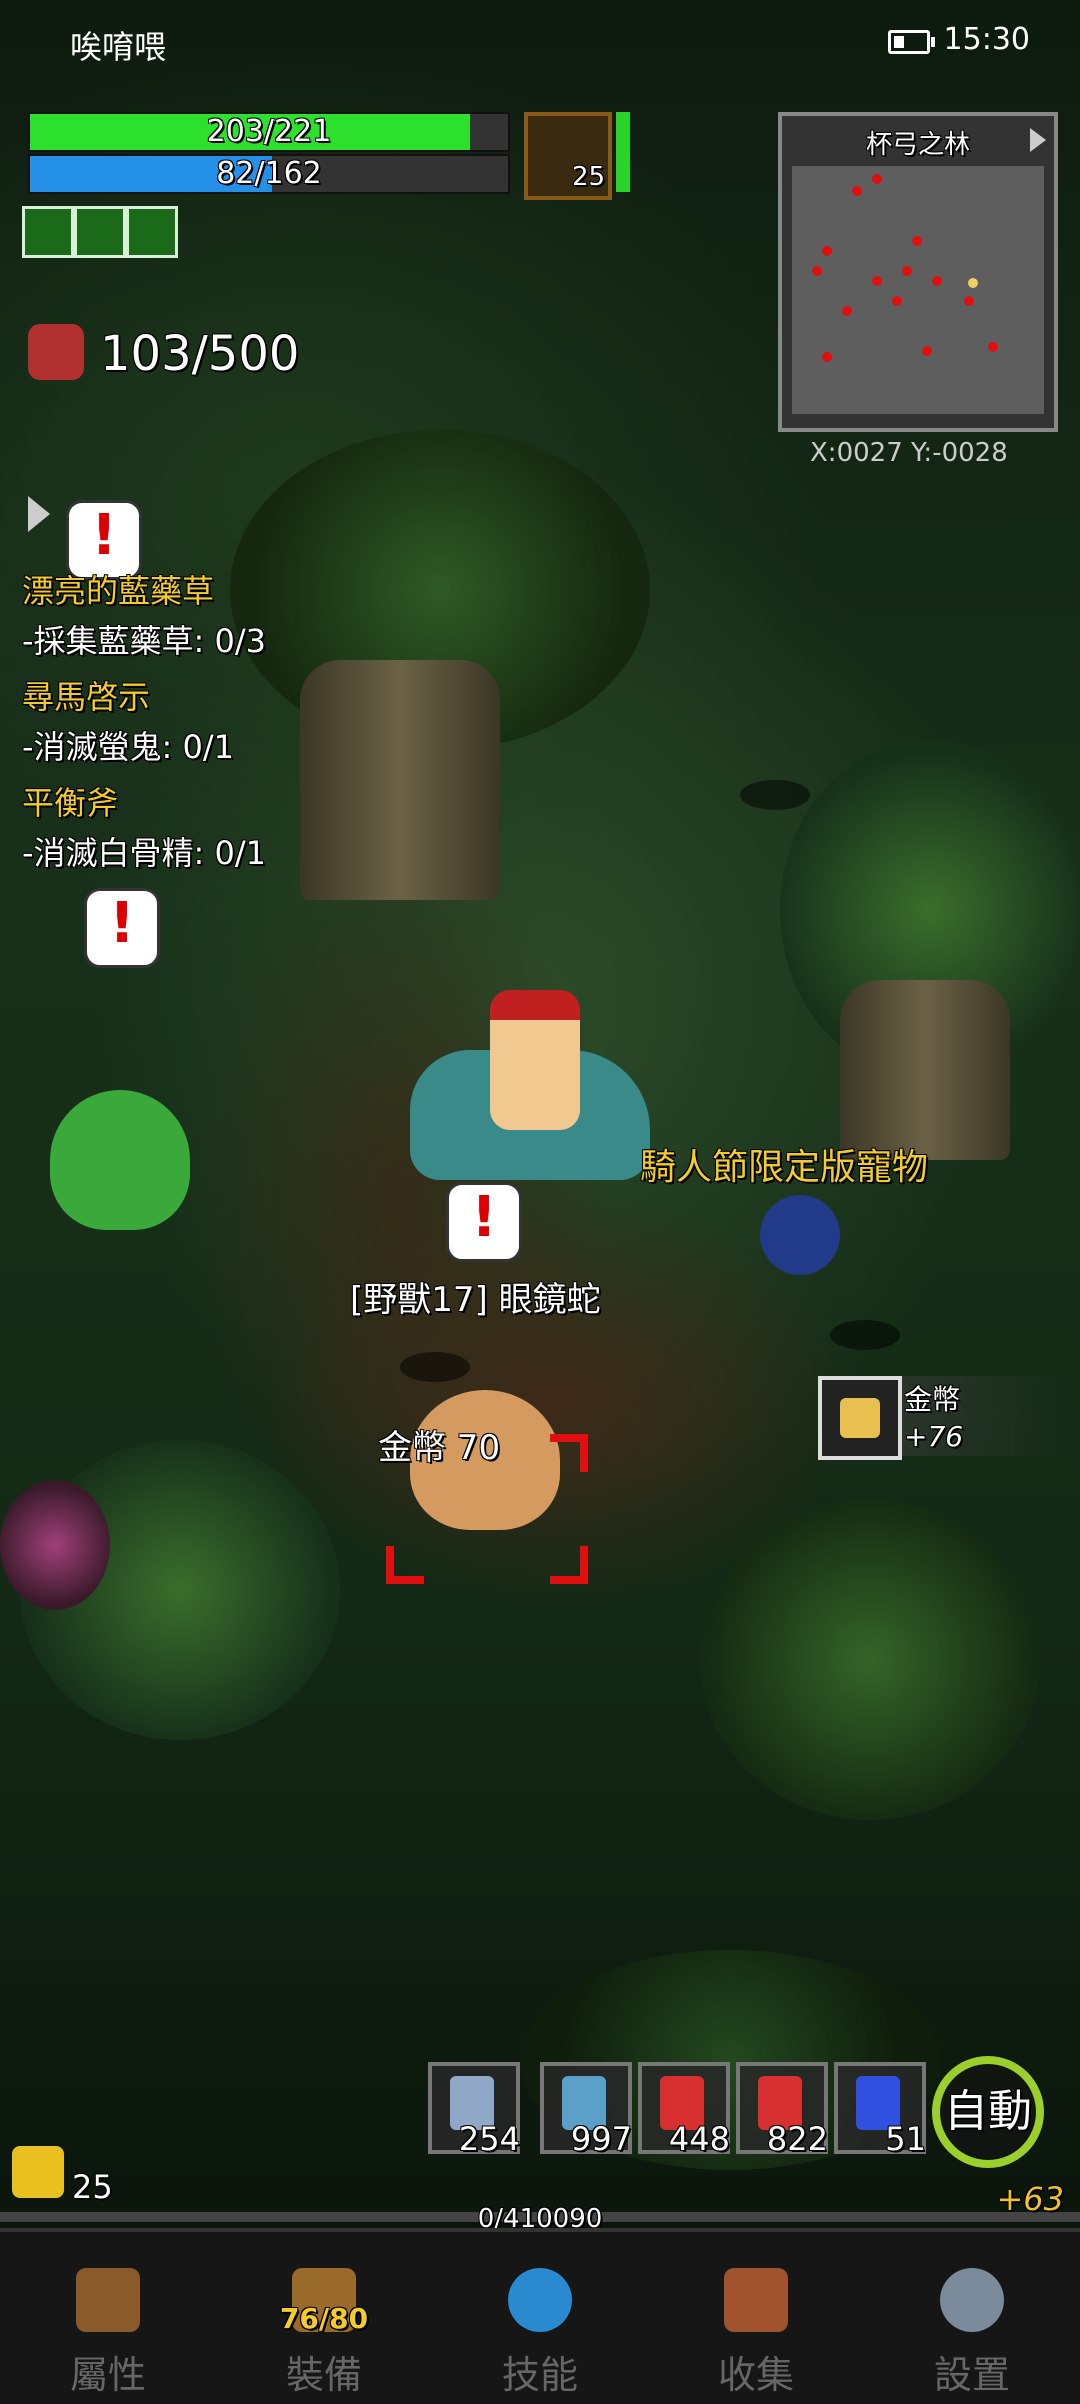  I want to click on demon-kill-icon, so click(56, 352).